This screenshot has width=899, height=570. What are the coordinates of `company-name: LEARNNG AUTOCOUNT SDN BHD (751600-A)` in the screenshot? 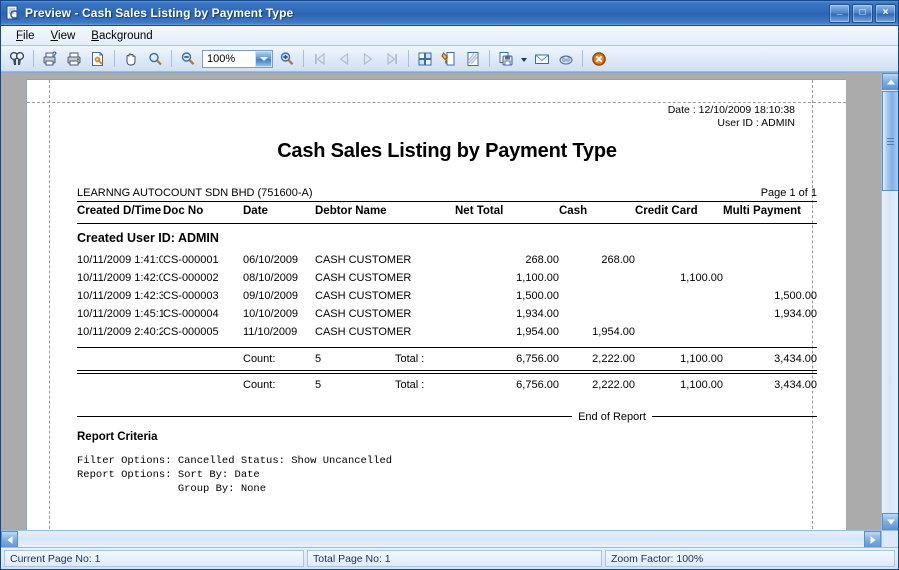 It's located at (195, 193).